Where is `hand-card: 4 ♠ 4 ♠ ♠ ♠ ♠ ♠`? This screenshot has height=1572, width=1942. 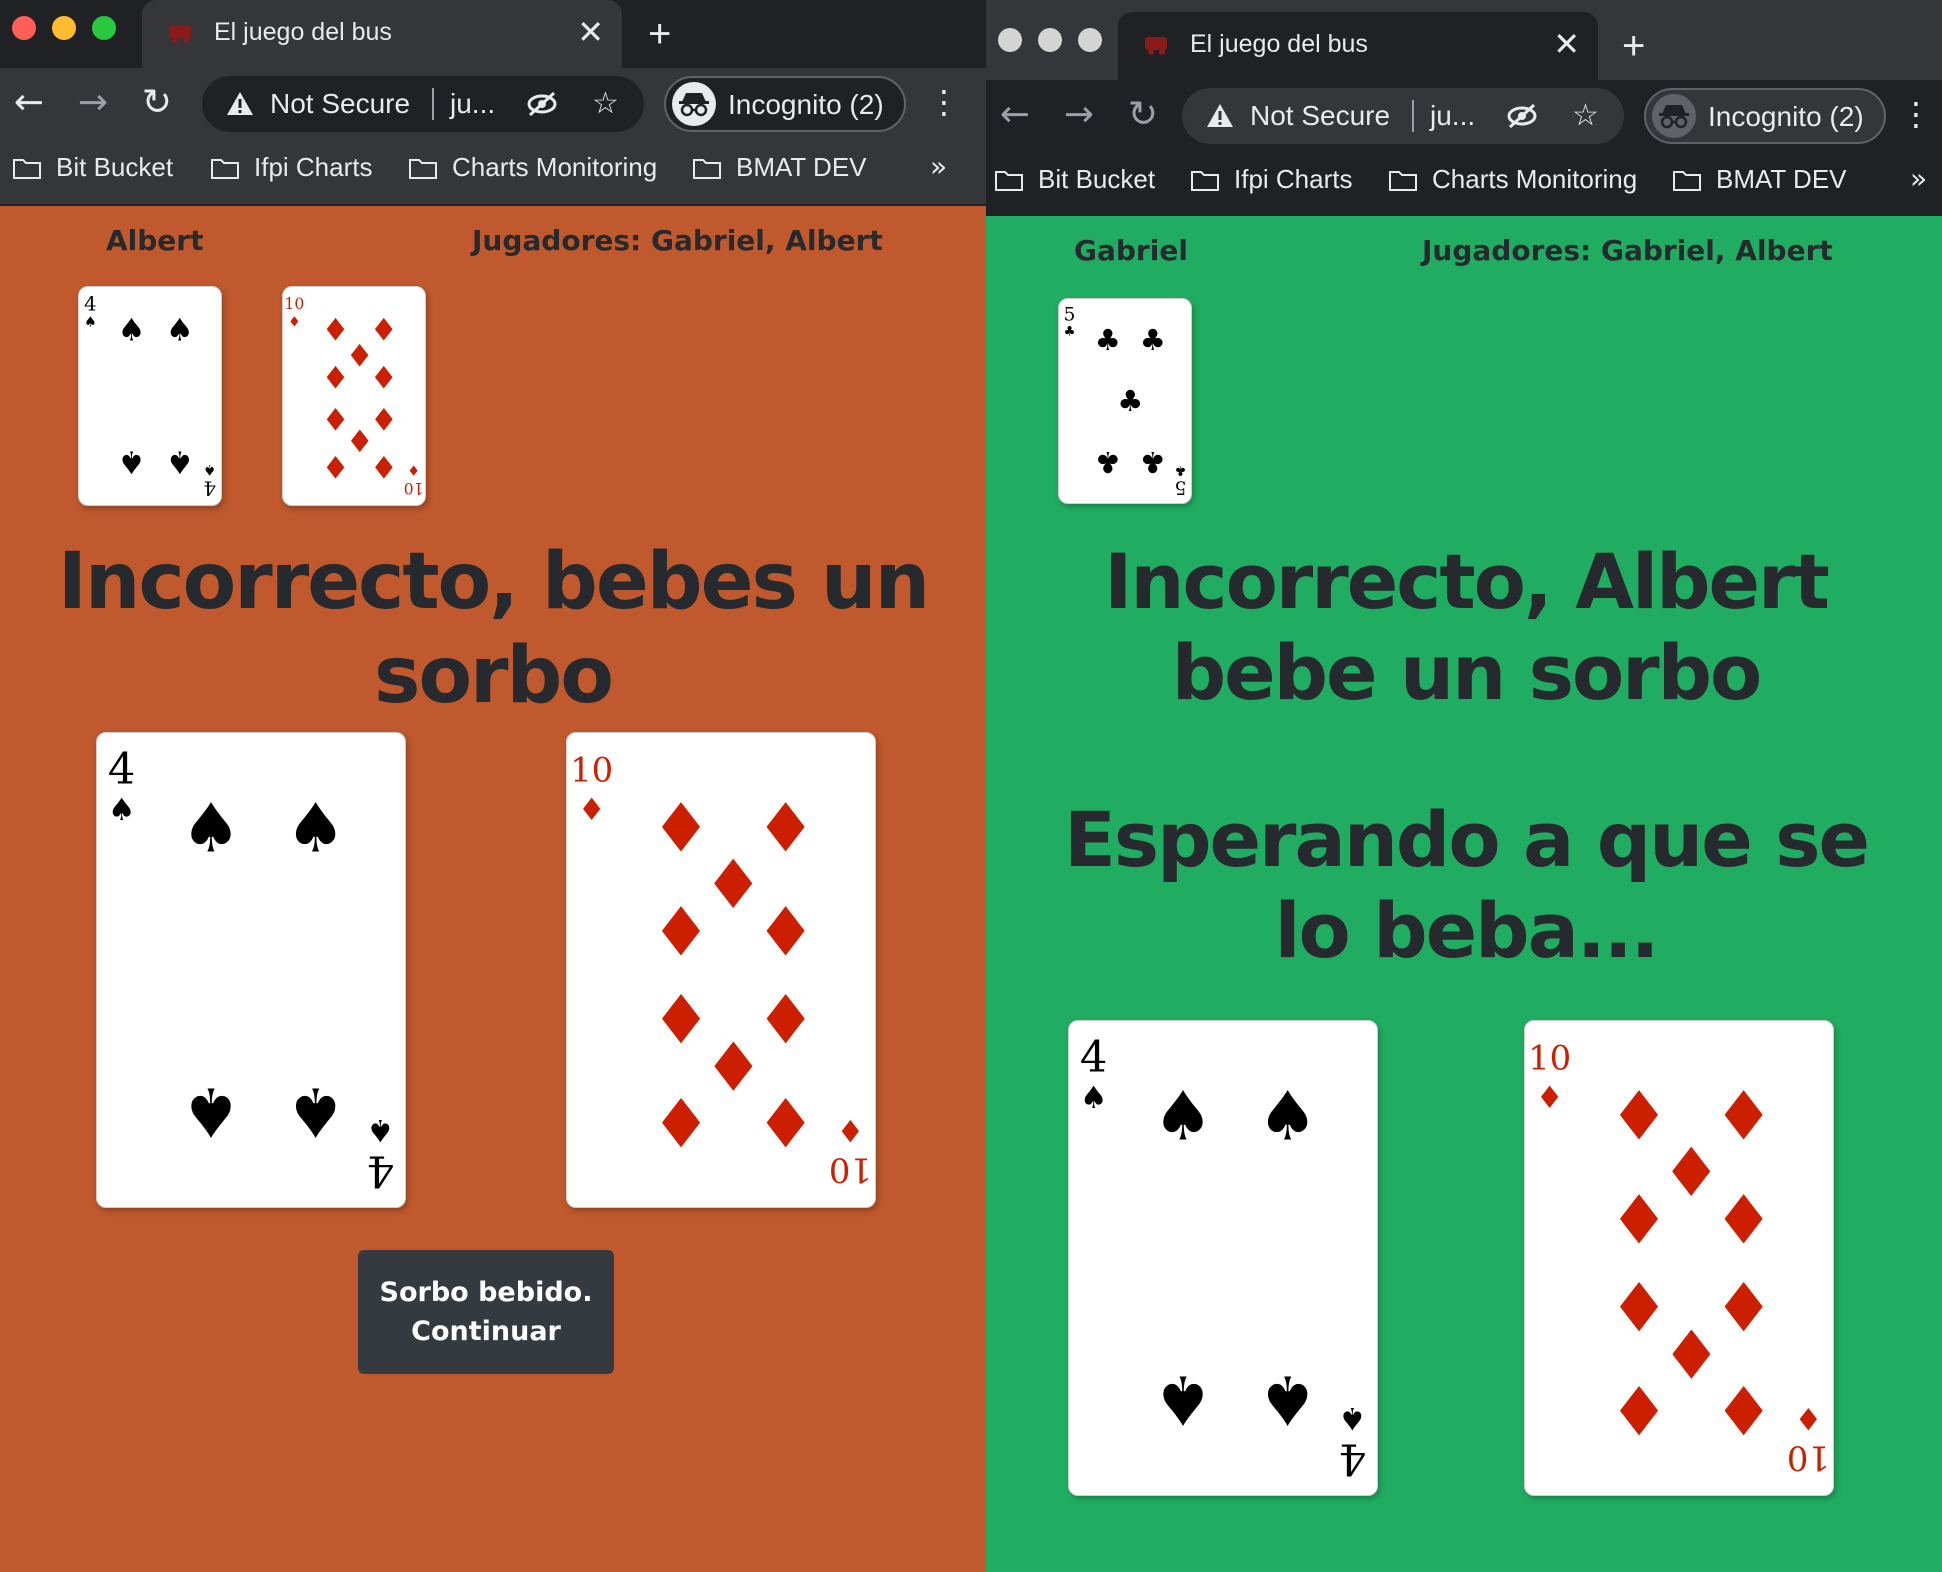
hand-card: 4 ♠ 4 ♠ ♠ ♠ ♠ ♠ is located at coordinates (150, 396).